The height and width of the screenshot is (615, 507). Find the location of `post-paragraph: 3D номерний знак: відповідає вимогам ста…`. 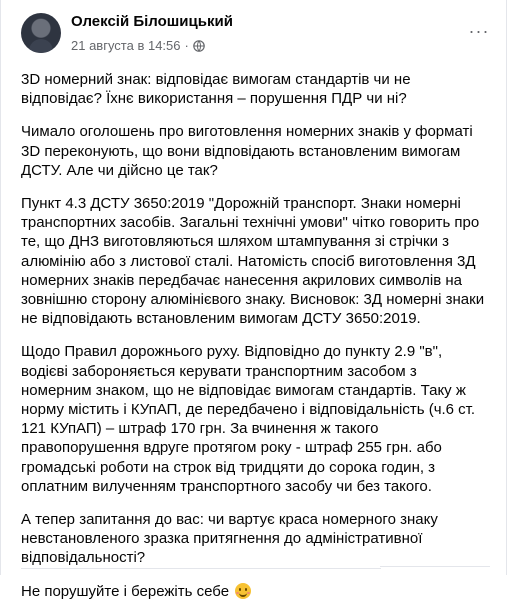

post-paragraph: 3D номерний знак: відповідає вимогам ста… is located at coordinates (216, 89).